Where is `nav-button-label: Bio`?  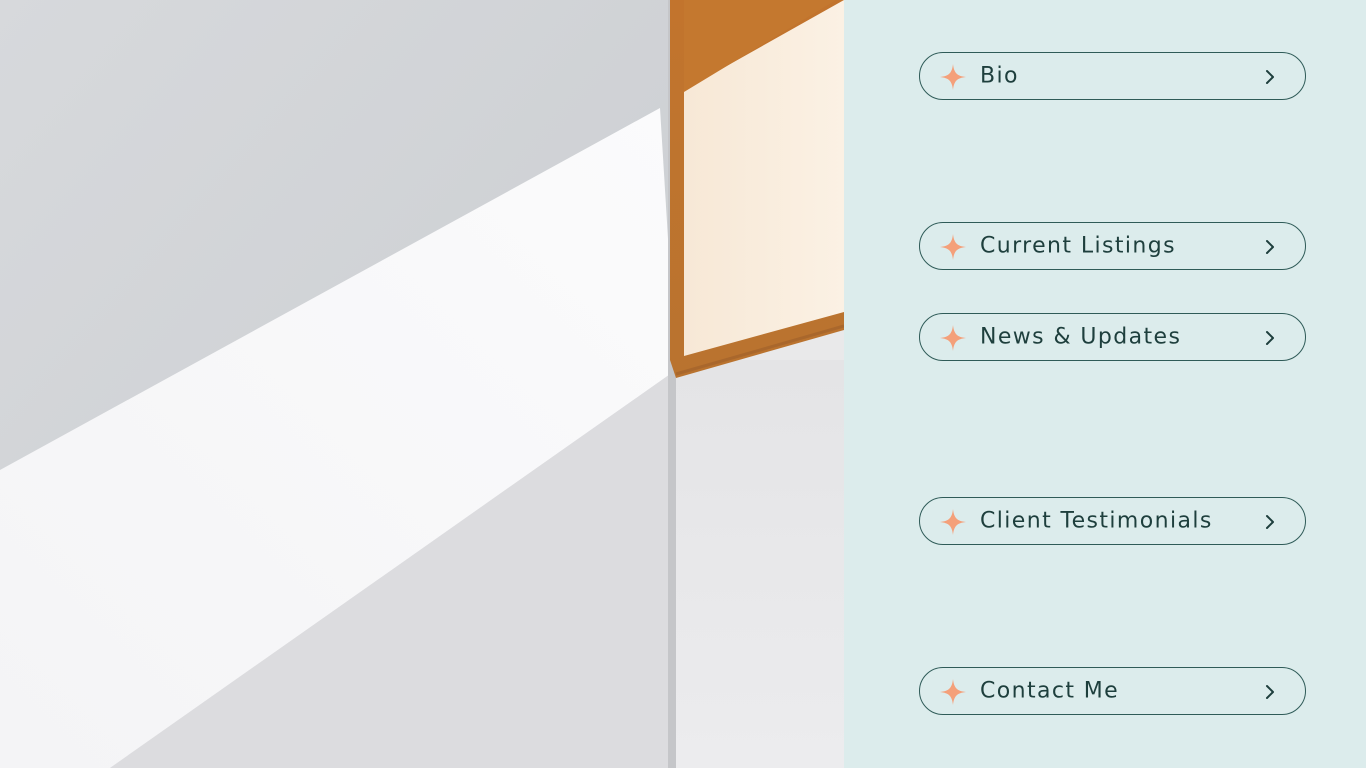 nav-button-label: Bio is located at coordinates (999, 76).